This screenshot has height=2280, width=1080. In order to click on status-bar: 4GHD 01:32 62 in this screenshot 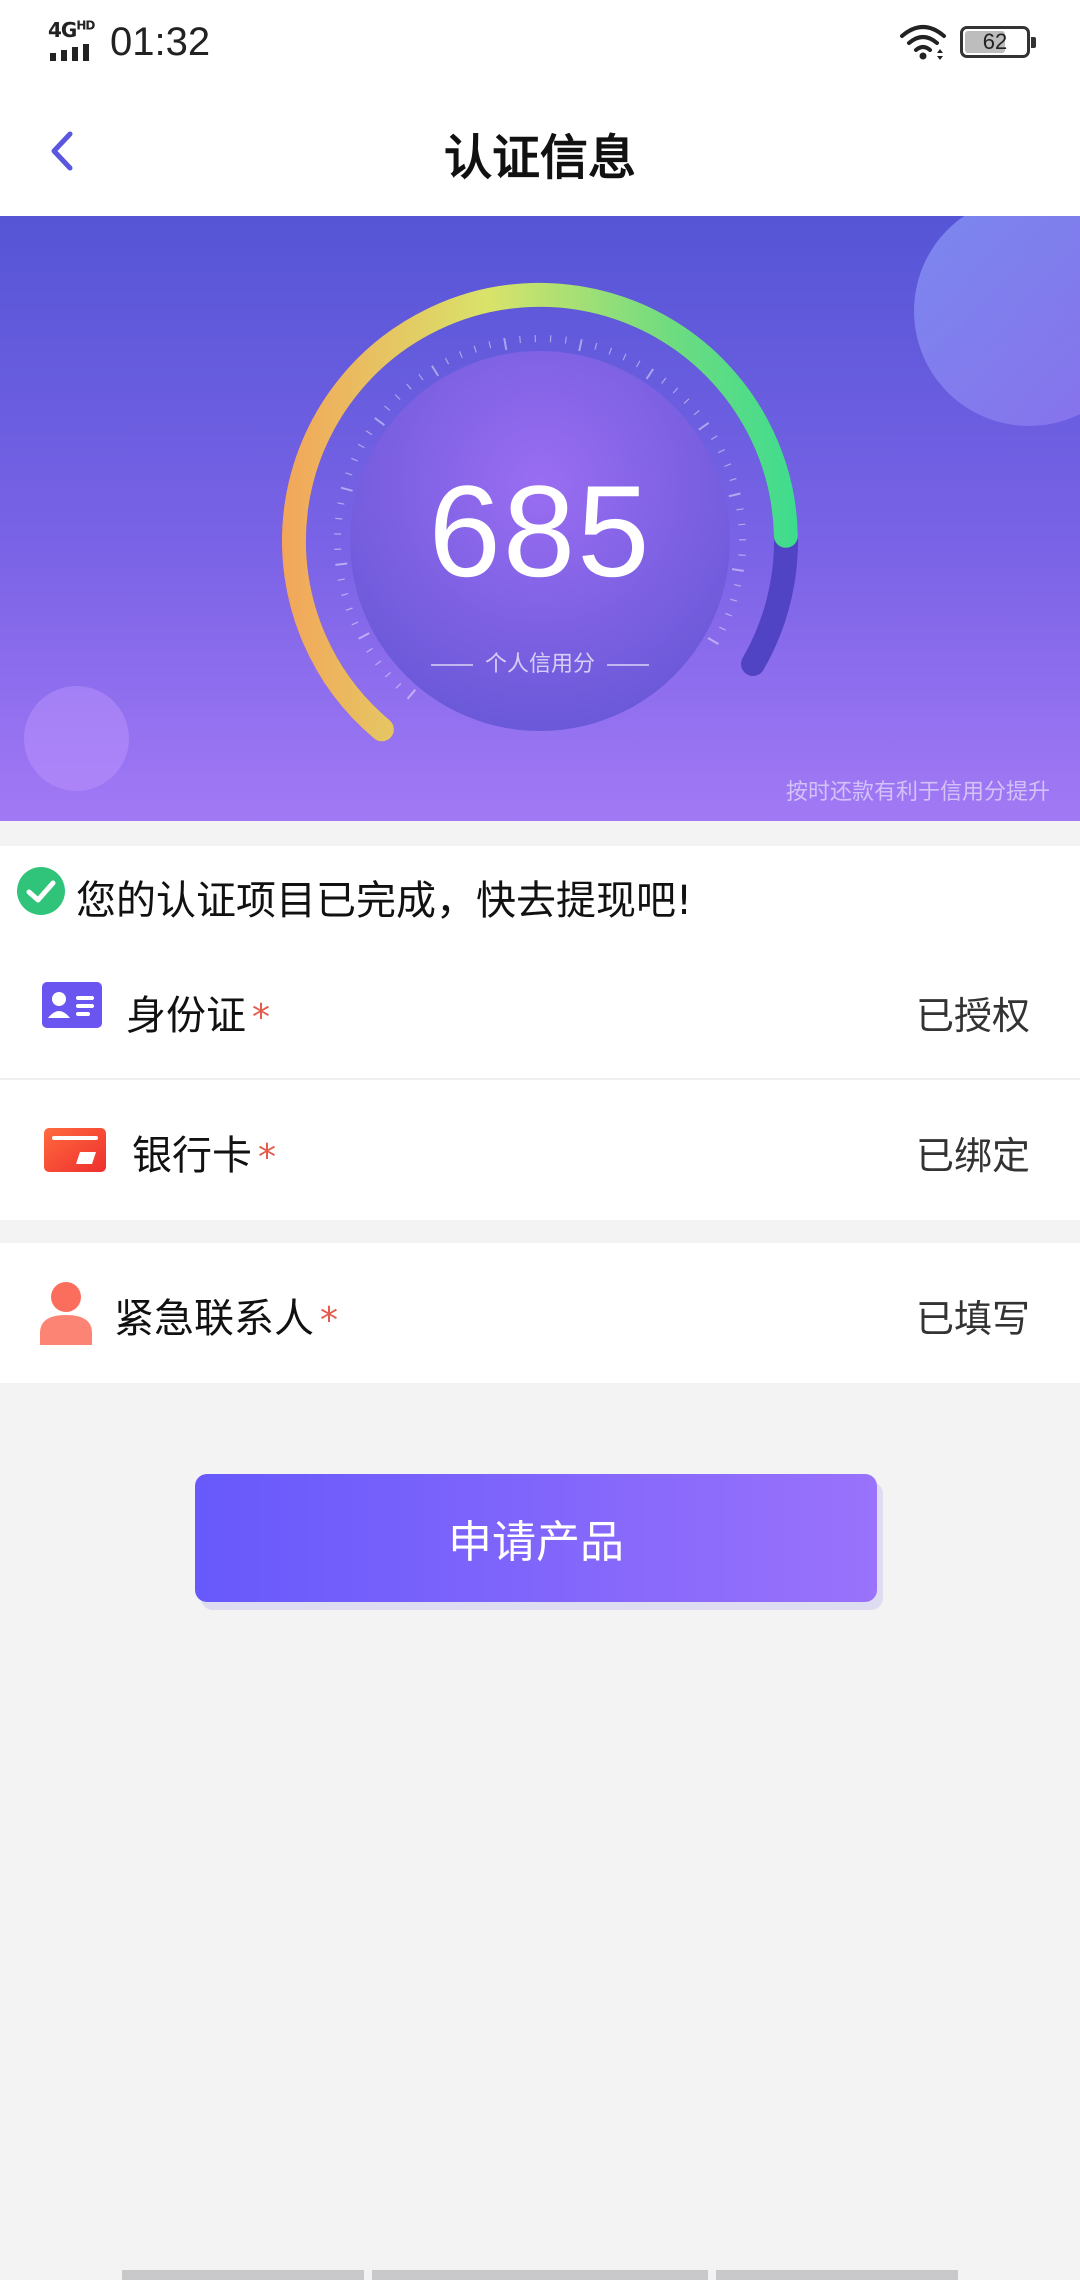, I will do `click(540, 43)`.